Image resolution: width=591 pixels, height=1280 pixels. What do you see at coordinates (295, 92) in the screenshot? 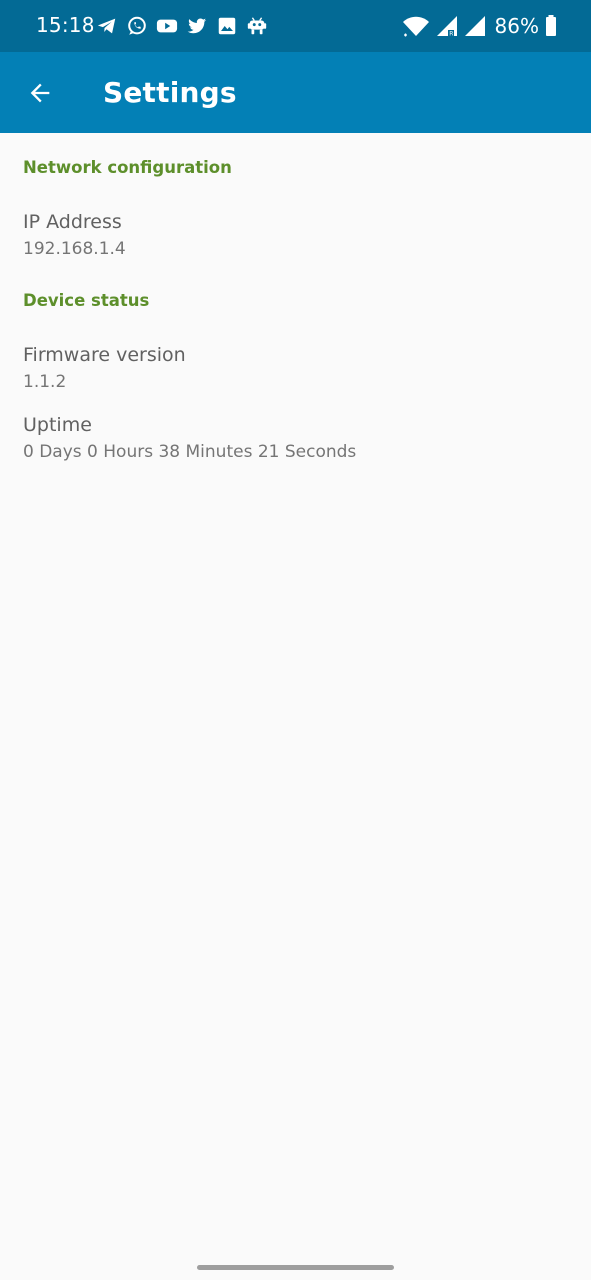
I see `app-bar: Settings` at bounding box center [295, 92].